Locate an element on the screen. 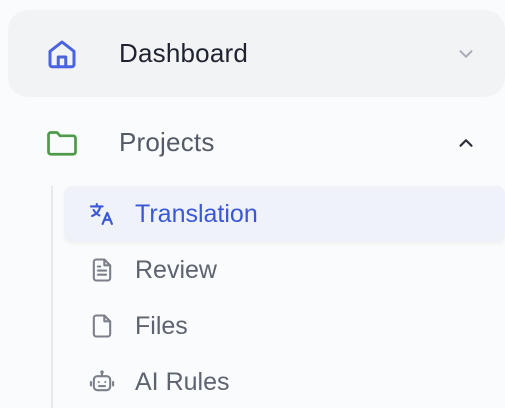 This screenshot has height=408, width=505. sidebar-subitem-review: Review is located at coordinates (284, 270).